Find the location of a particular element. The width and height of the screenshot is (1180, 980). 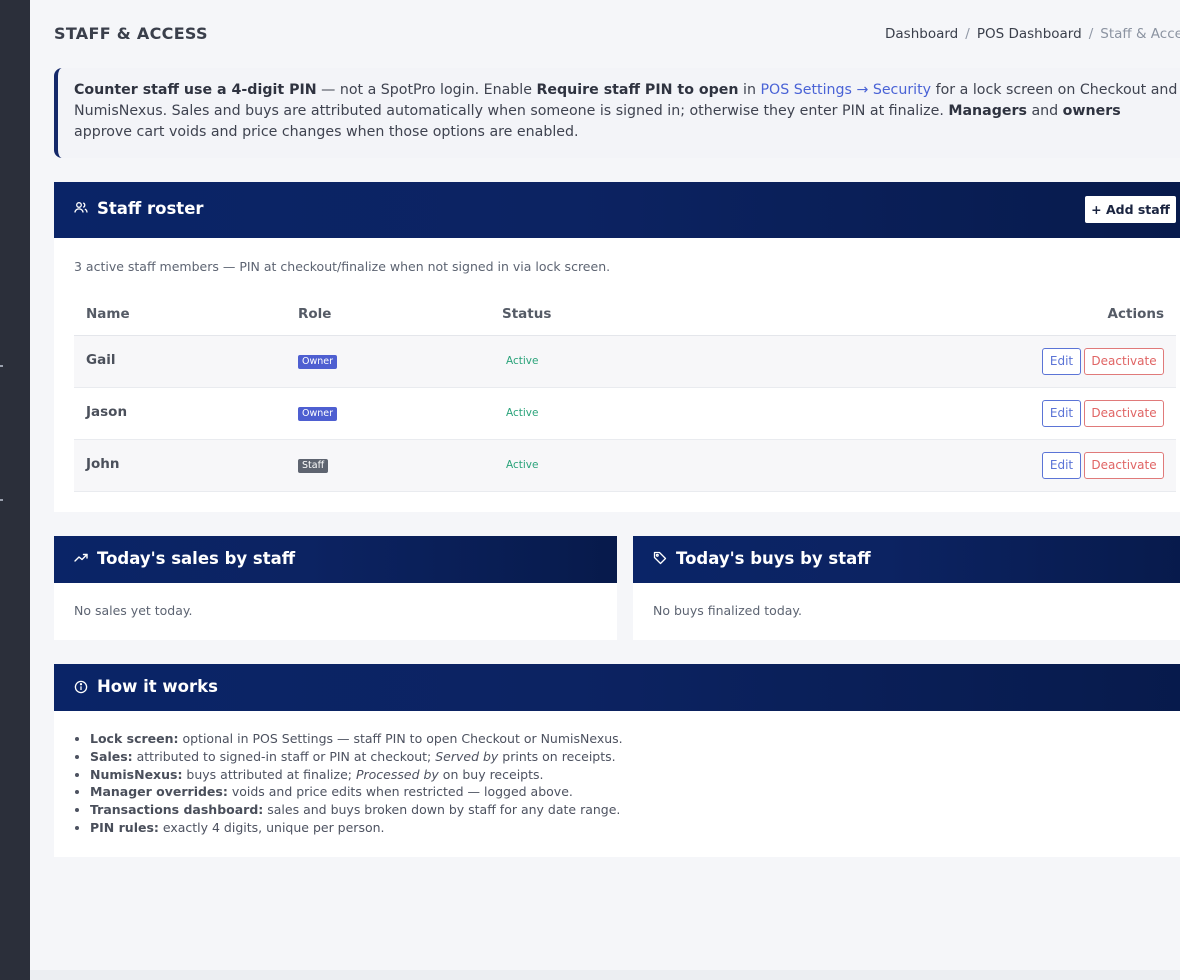

list-item-label: Sales: is located at coordinates (111, 756).